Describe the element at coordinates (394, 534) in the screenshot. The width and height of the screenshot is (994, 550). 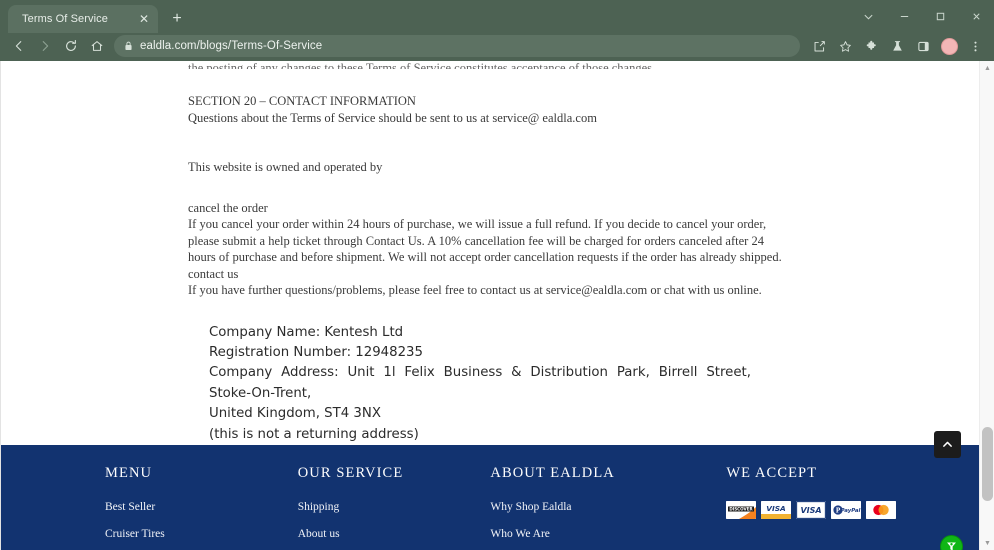
I see `footer-link-about-us: About us` at that location.